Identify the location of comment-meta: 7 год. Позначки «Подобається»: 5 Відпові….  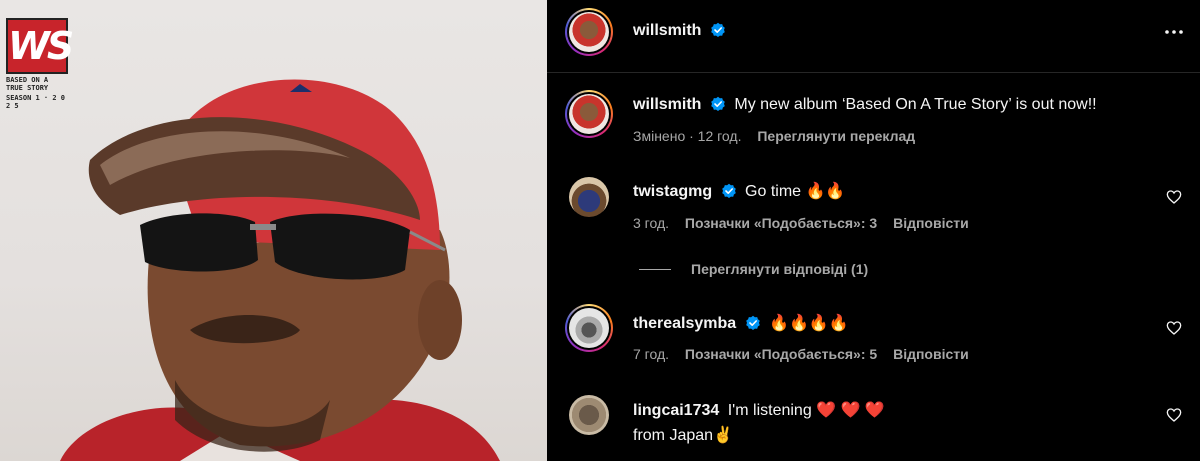
(801, 354).